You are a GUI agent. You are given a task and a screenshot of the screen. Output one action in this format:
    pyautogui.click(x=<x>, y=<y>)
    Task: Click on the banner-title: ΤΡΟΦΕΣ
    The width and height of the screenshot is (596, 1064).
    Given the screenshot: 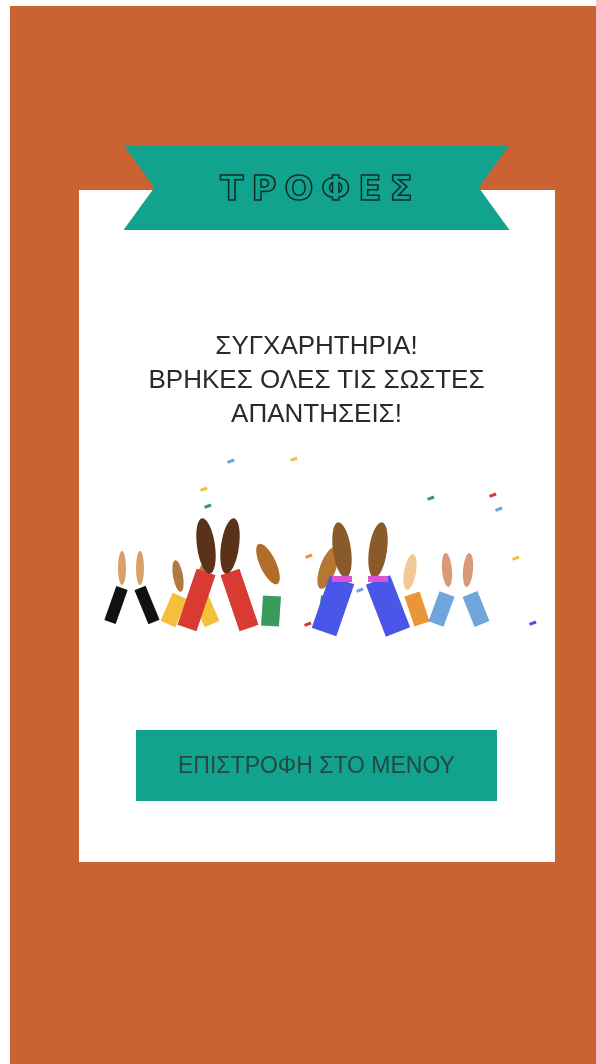 What is the action you would take?
    pyautogui.click(x=319, y=187)
    